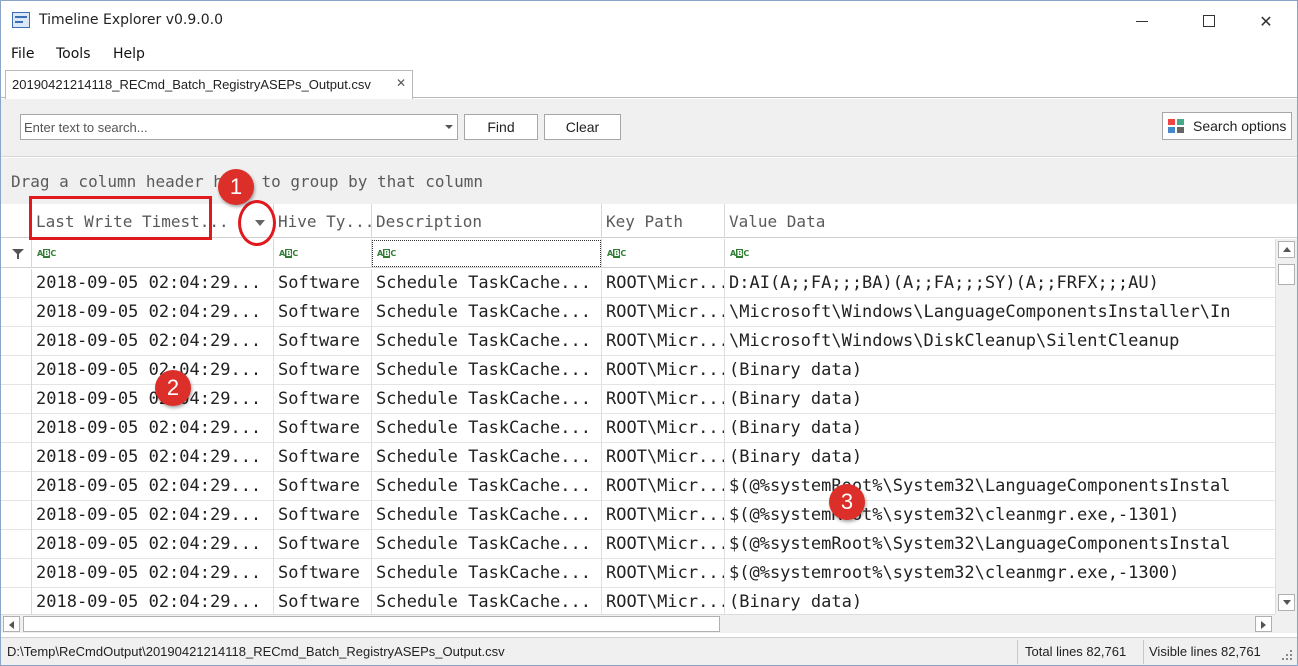 This screenshot has height=666, width=1298. I want to click on resize-grip-icon, so click(1287, 656).